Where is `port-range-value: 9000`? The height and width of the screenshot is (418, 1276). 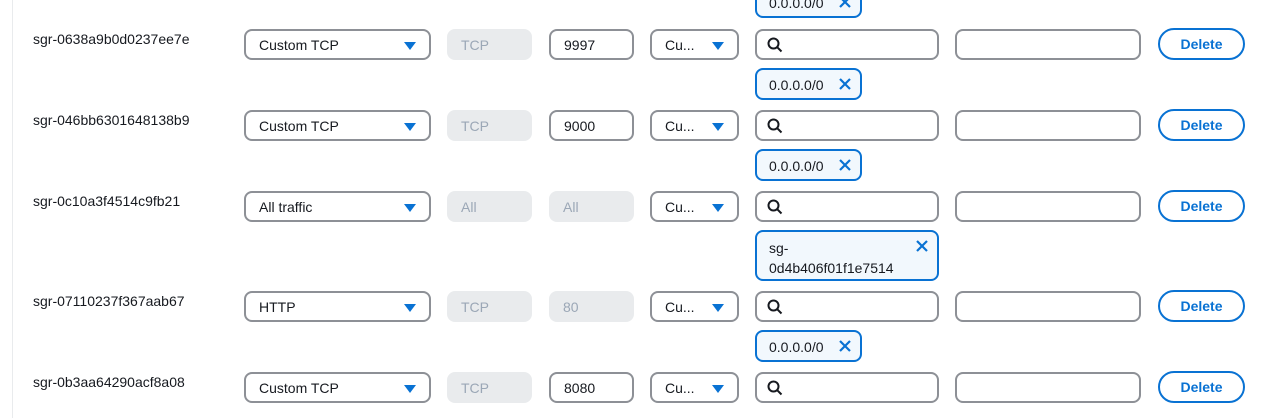 port-range-value: 9000 is located at coordinates (580, 125).